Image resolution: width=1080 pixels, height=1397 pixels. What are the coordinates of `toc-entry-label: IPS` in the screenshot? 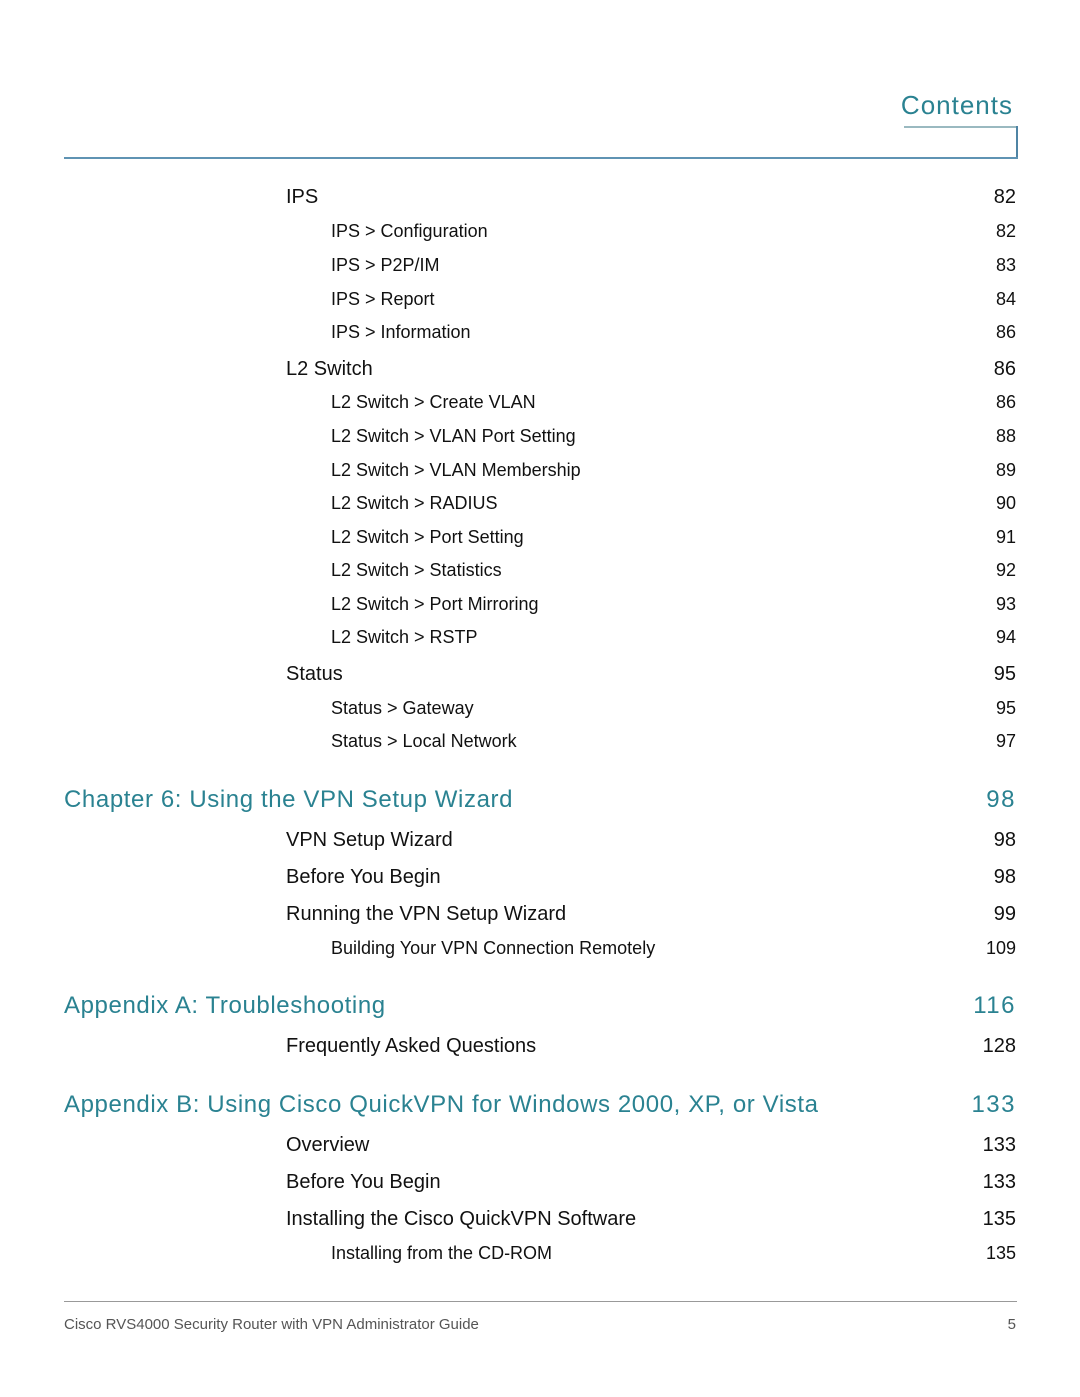 It's located at (302, 197).